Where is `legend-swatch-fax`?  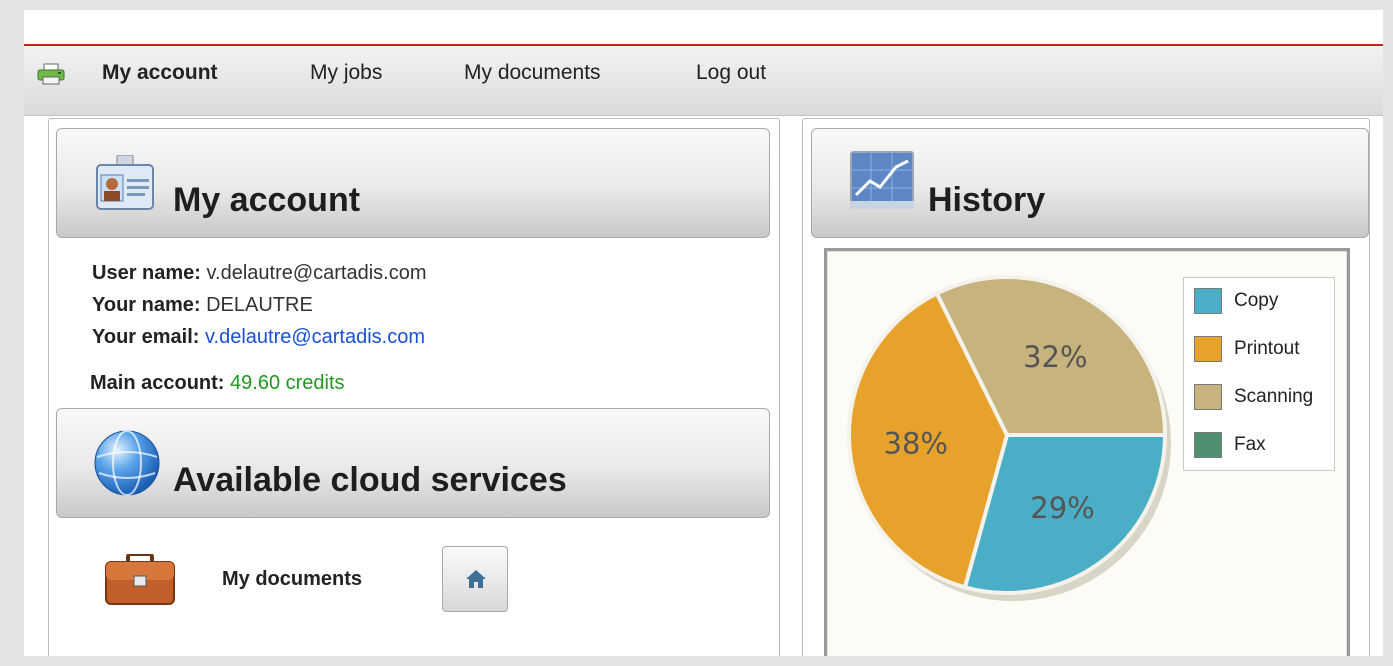 legend-swatch-fax is located at coordinates (1208, 445).